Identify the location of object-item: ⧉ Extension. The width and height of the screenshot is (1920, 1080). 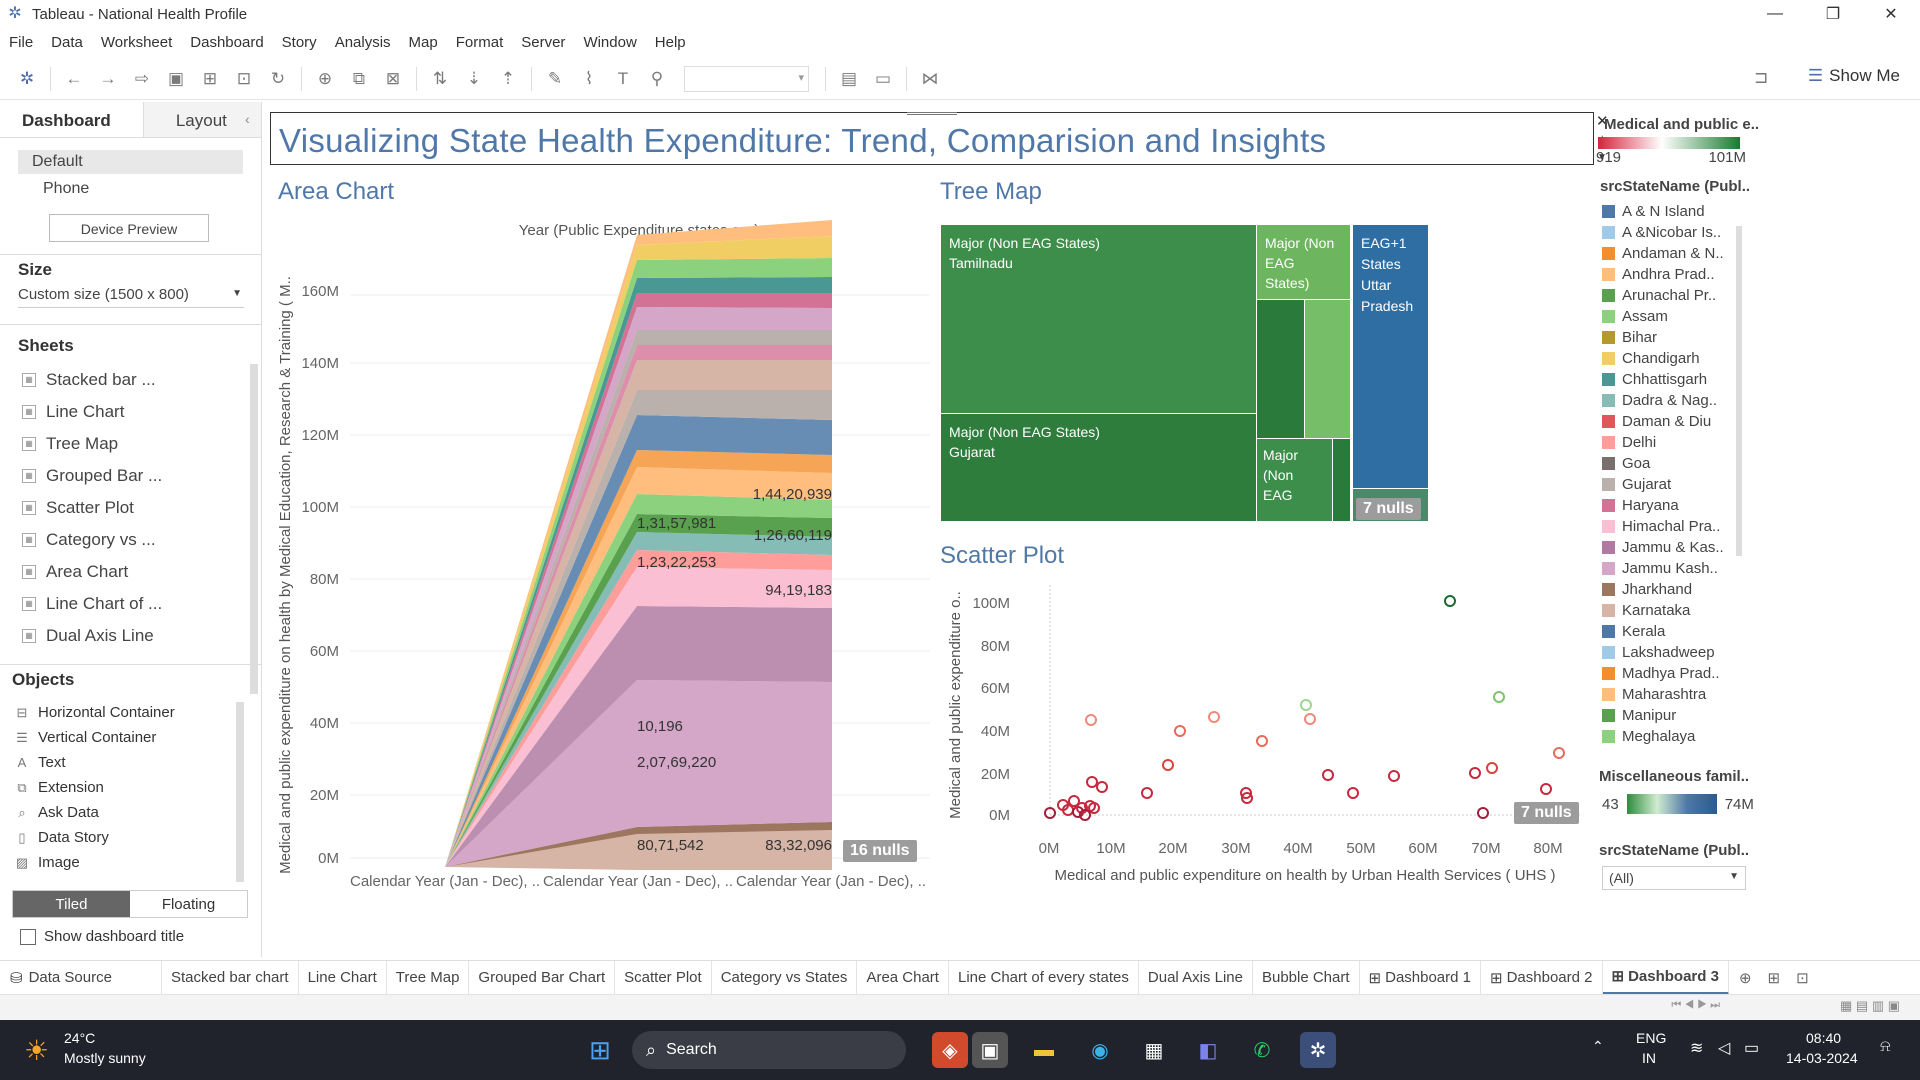
(115, 787).